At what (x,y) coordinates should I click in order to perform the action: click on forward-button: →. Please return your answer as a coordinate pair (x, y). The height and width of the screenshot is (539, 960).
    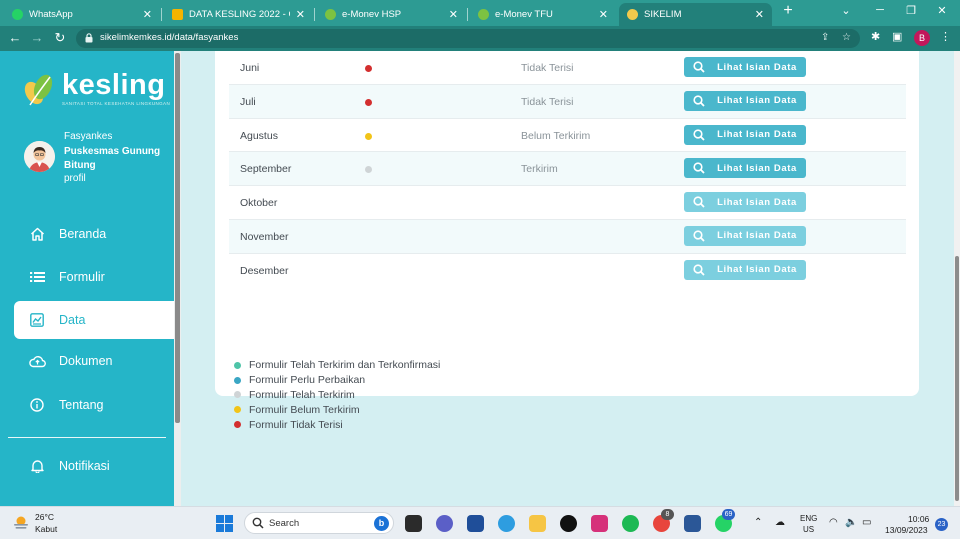
    Looking at the image, I should click on (37, 37).